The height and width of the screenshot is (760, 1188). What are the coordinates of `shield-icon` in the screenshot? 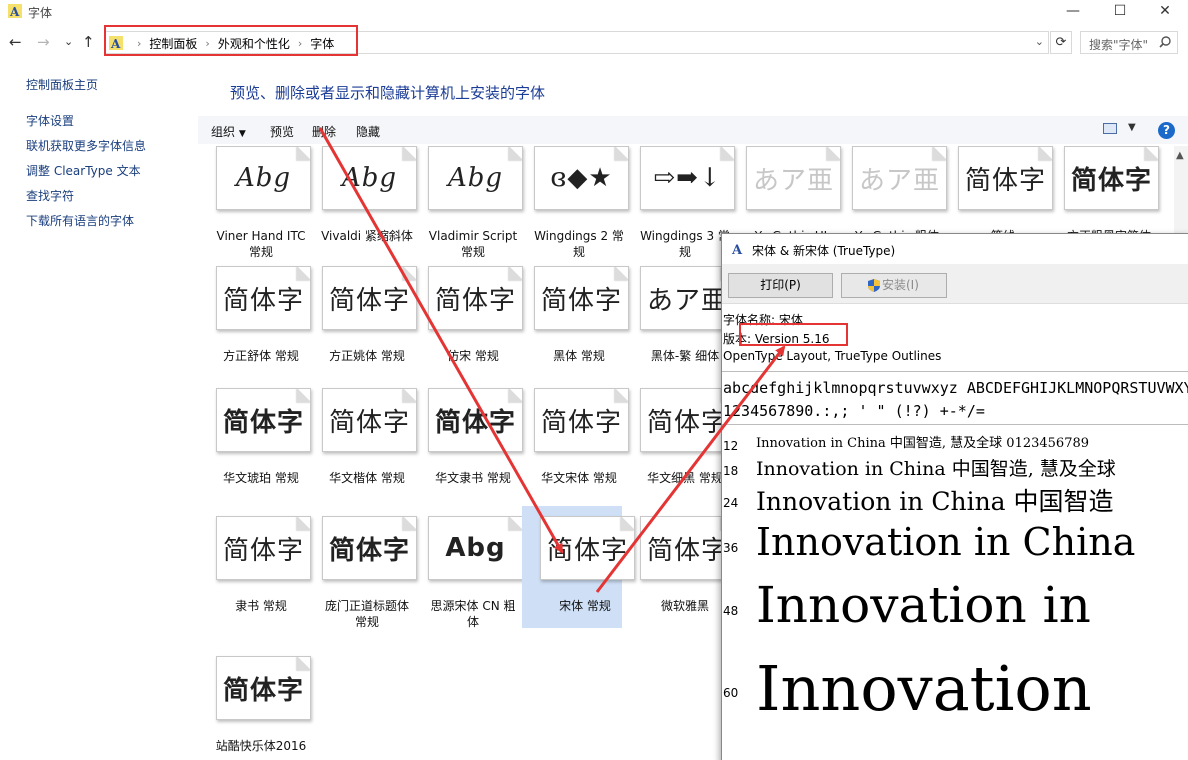 It's located at (874, 285).